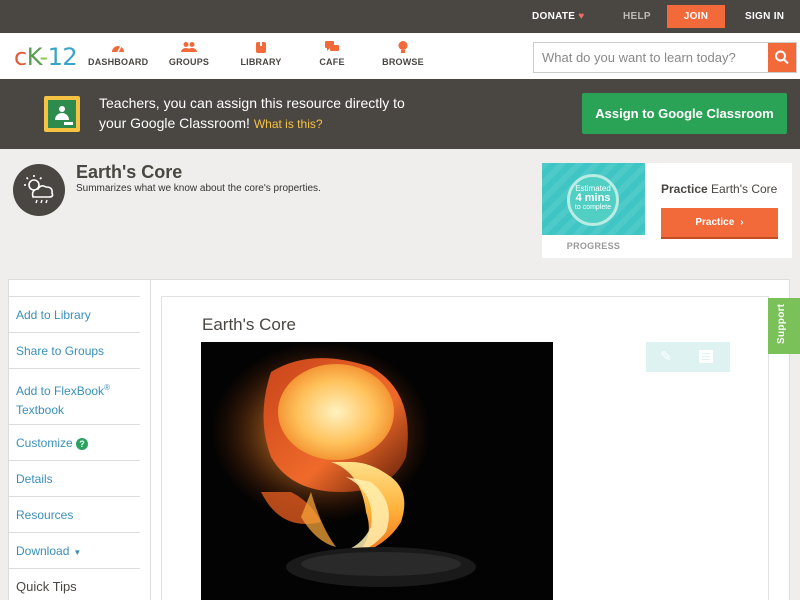 The width and height of the screenshot is (800, 600). I want to click on heart-icon: ♥, so click(581, 16).